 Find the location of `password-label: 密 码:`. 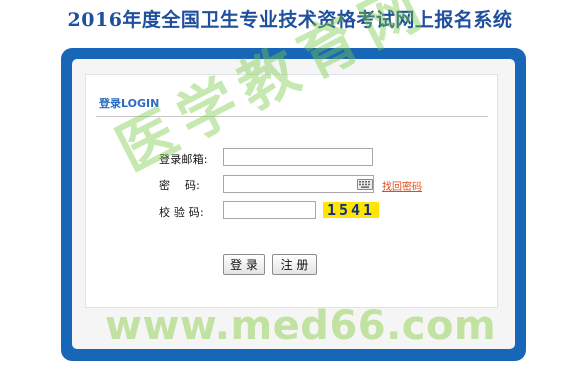

password-label: 密 码: is located at coordinates (180, 185).